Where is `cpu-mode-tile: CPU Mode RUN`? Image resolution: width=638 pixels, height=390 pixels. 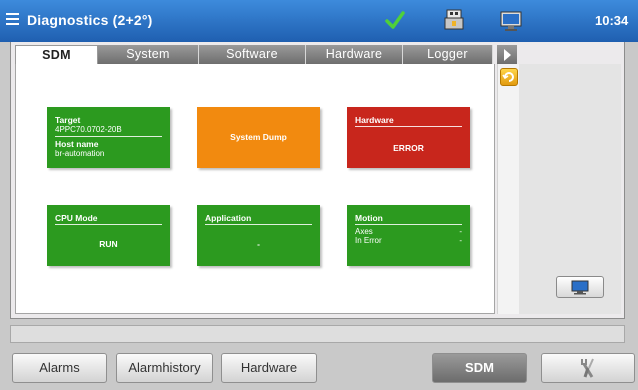
cpu-mode-tile: CPU Mode RUN is located at coordinates (108, 235).